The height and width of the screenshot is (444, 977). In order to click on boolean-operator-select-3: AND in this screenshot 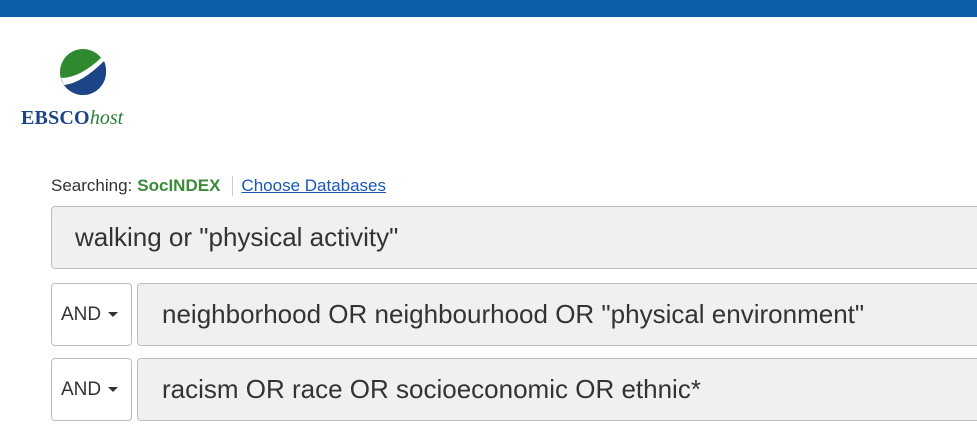, I will do `click(91, 389)`.